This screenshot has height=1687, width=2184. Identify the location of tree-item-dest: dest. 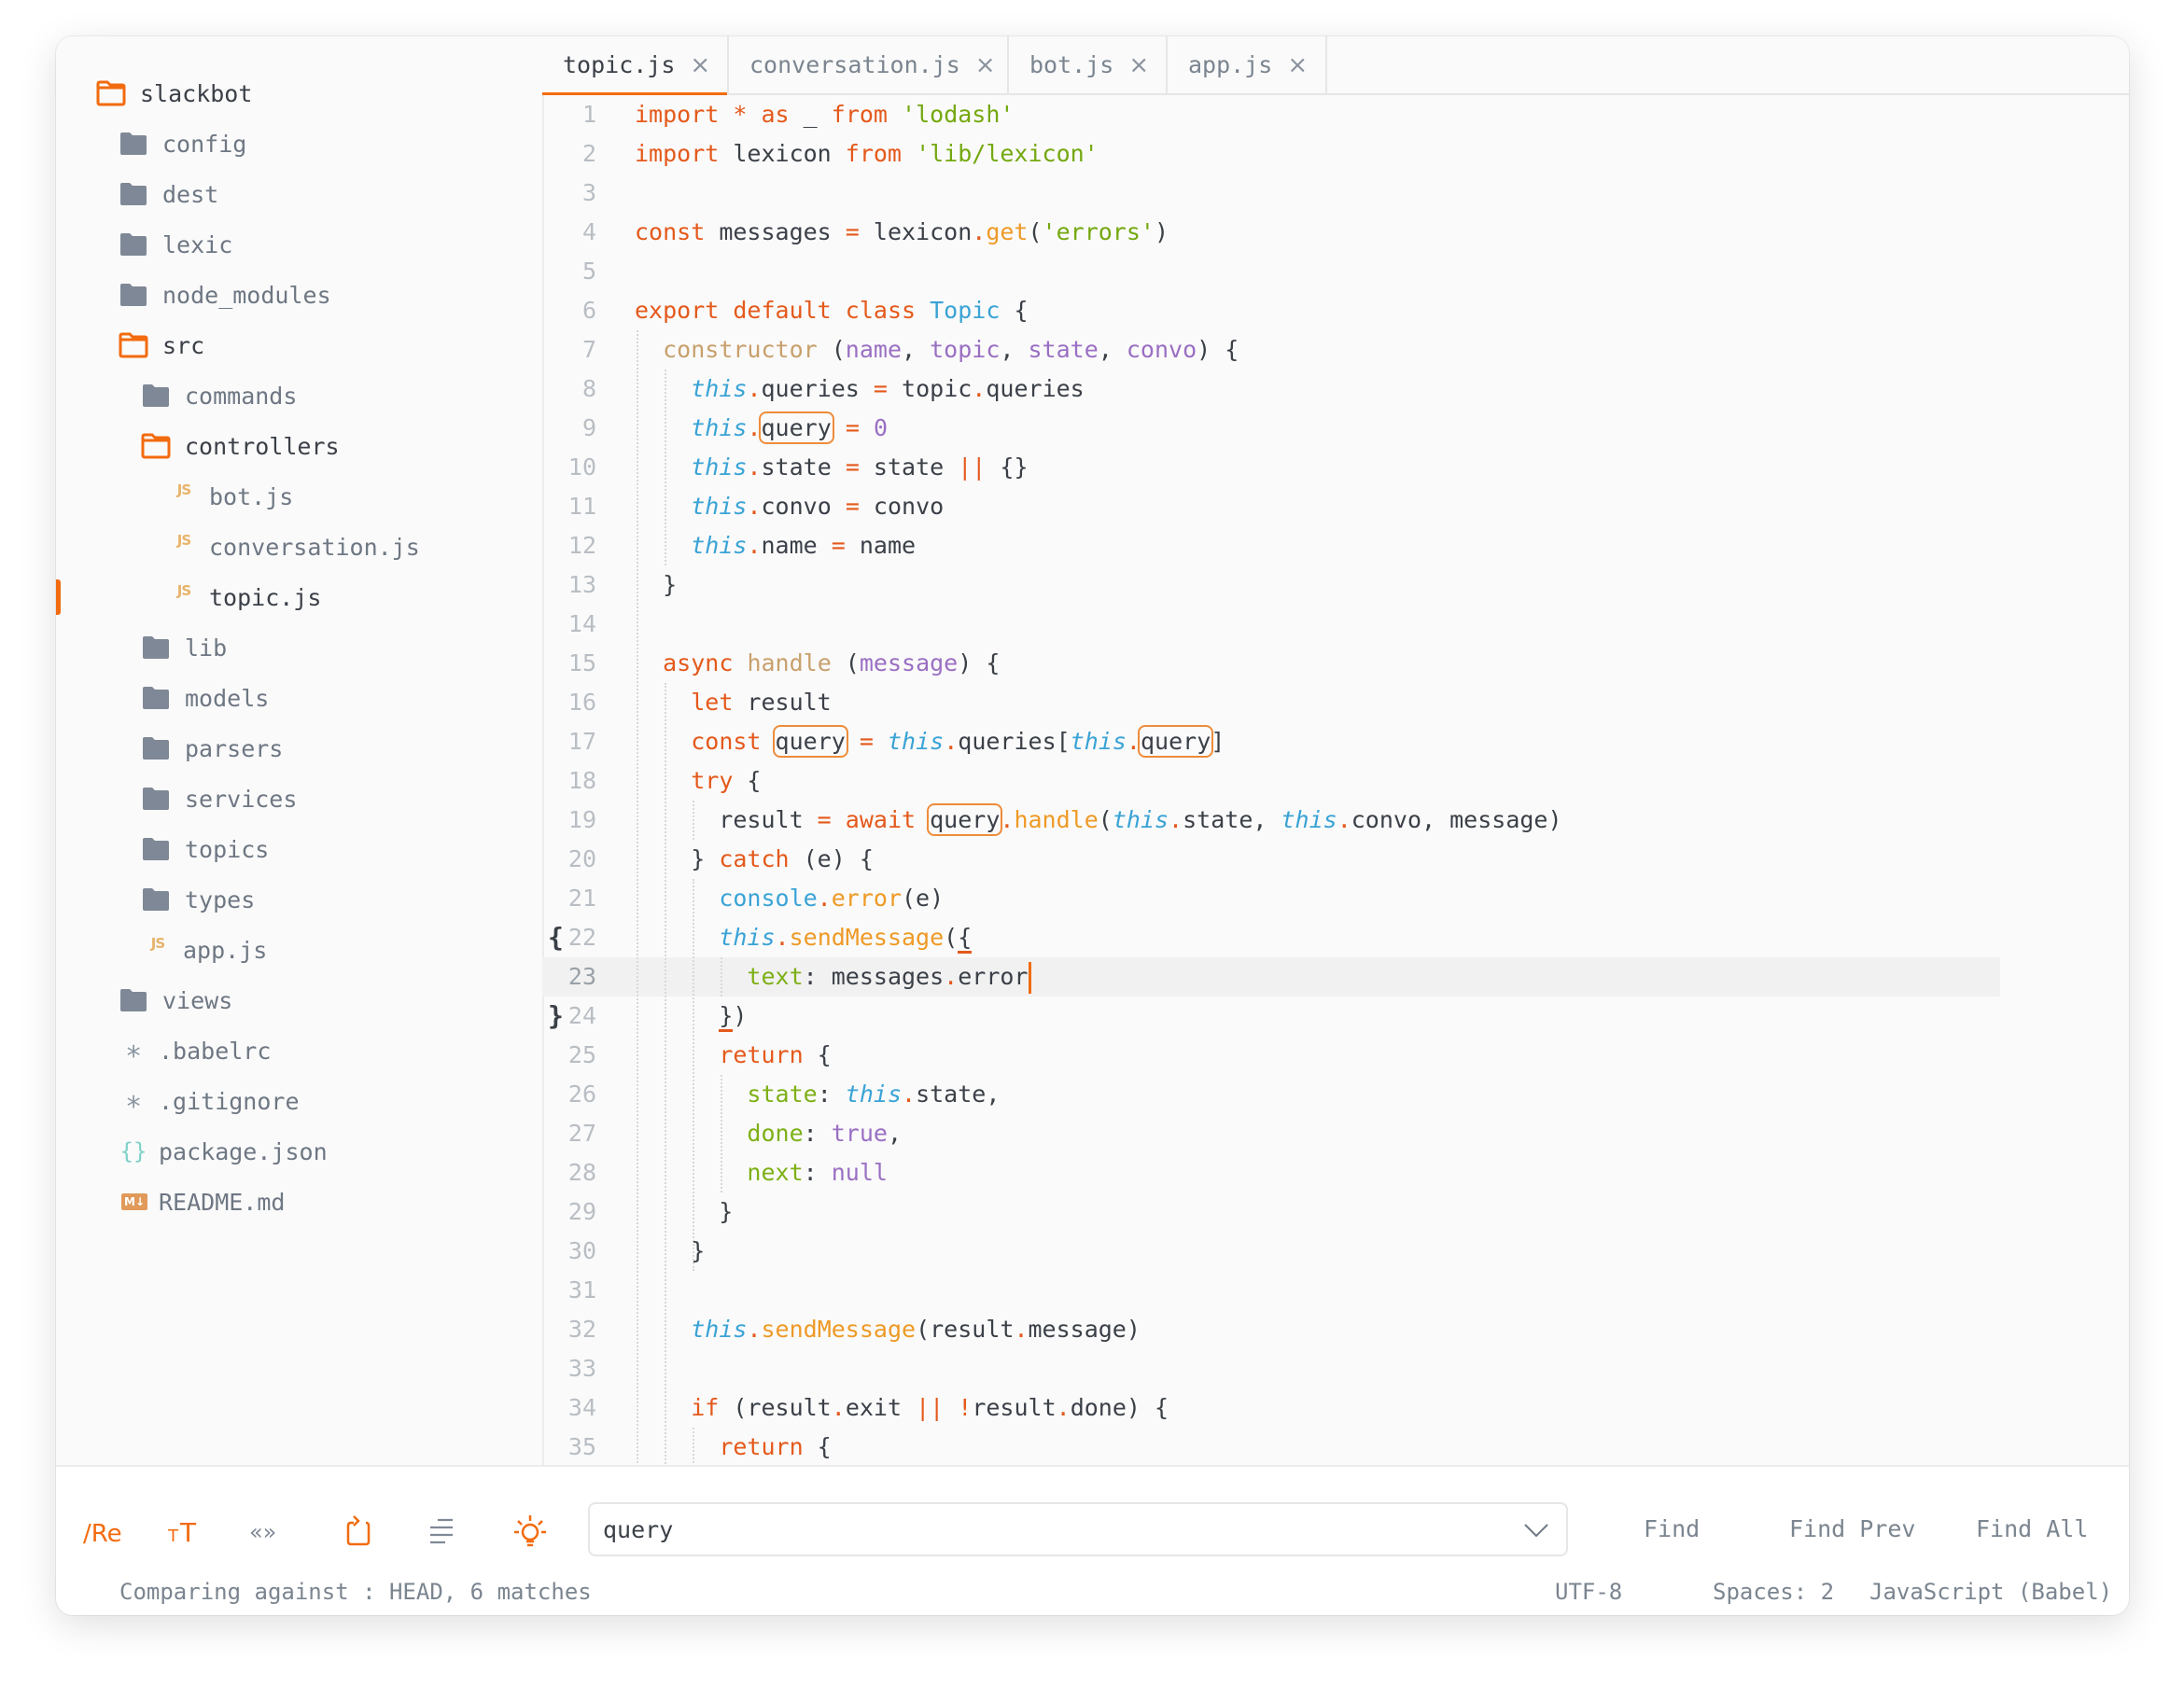
(168, 194).